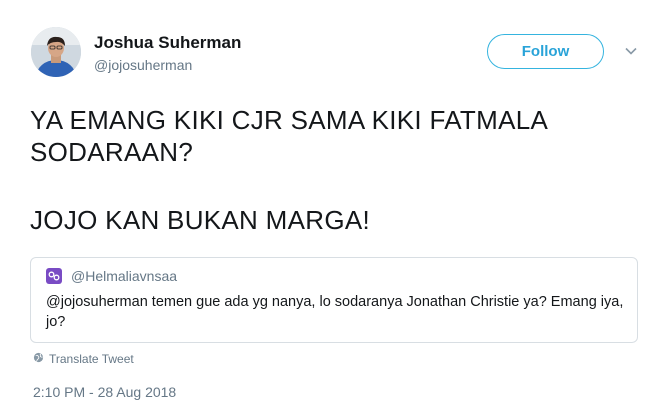 This screenshot has height=411, width=670. What do you see at coordinates (631, 51) in the screenshot?
I see `chevron-down-icon` at bounding box center [631, 51].